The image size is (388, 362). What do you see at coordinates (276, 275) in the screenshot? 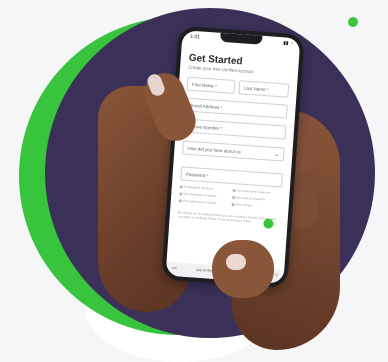
I see `reload-icon: ↻` at bounding box center [276, 275].